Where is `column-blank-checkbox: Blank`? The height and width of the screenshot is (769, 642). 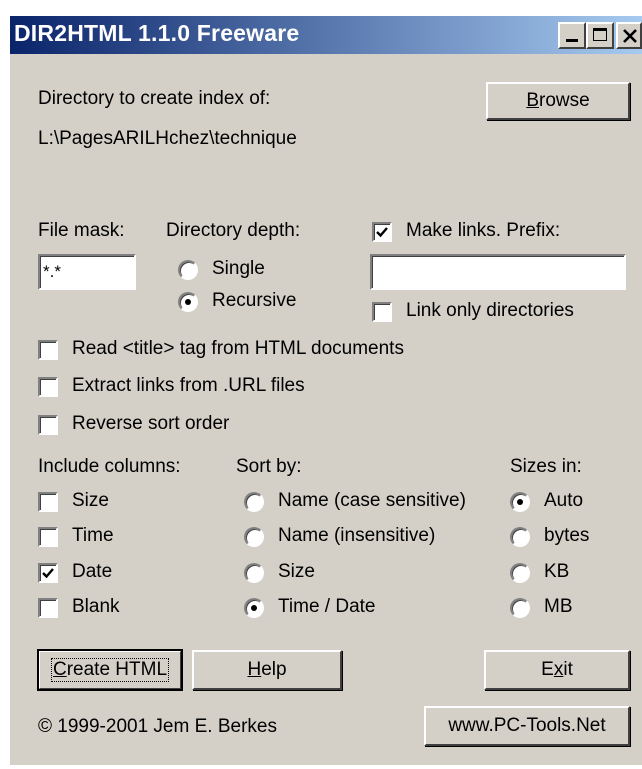
column-blank-checkbox: Blank is located at coordinates (98, 608).